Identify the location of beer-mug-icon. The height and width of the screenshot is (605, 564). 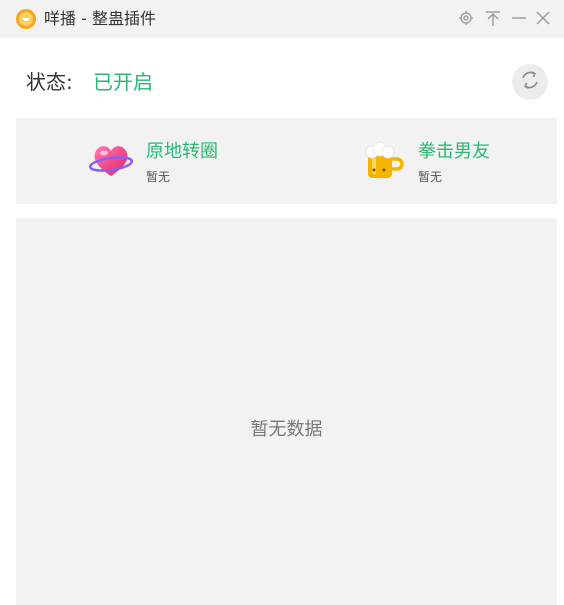
(383, 161).